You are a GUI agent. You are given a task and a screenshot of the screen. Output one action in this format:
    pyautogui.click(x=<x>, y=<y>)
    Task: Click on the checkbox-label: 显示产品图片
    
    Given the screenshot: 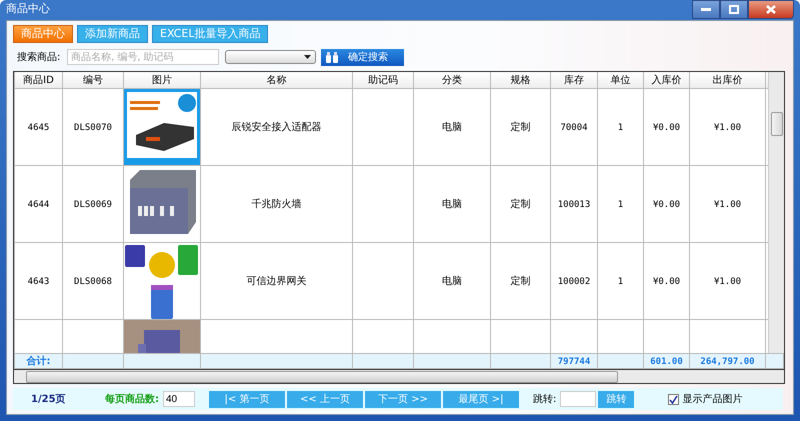 What is the action you would take?
    pyautogui.click(x=712, y=399)
    